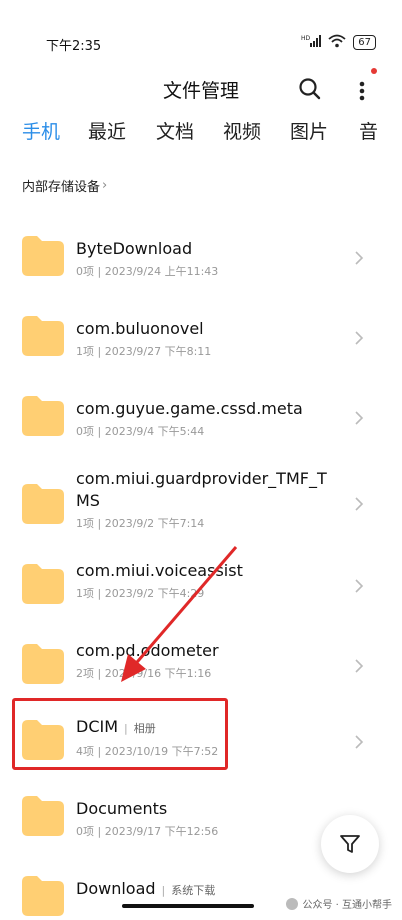  What do you see at coordinates (175, 130) in the screenshot?
I see `tab-documents: 文档` at bounding box center [175, 130].